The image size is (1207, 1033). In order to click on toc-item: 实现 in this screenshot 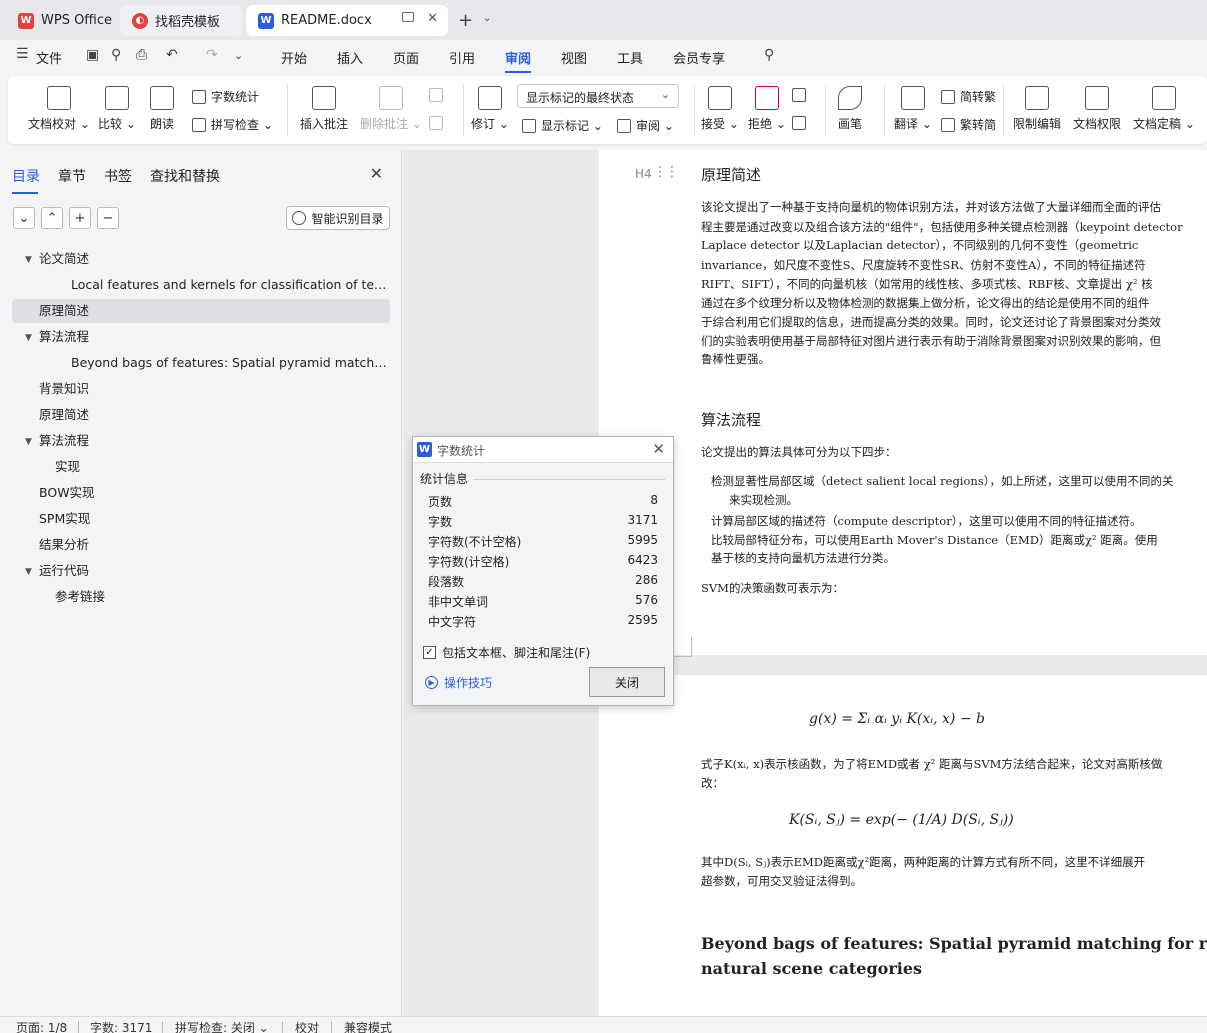, I will do `click(201, 467)`.